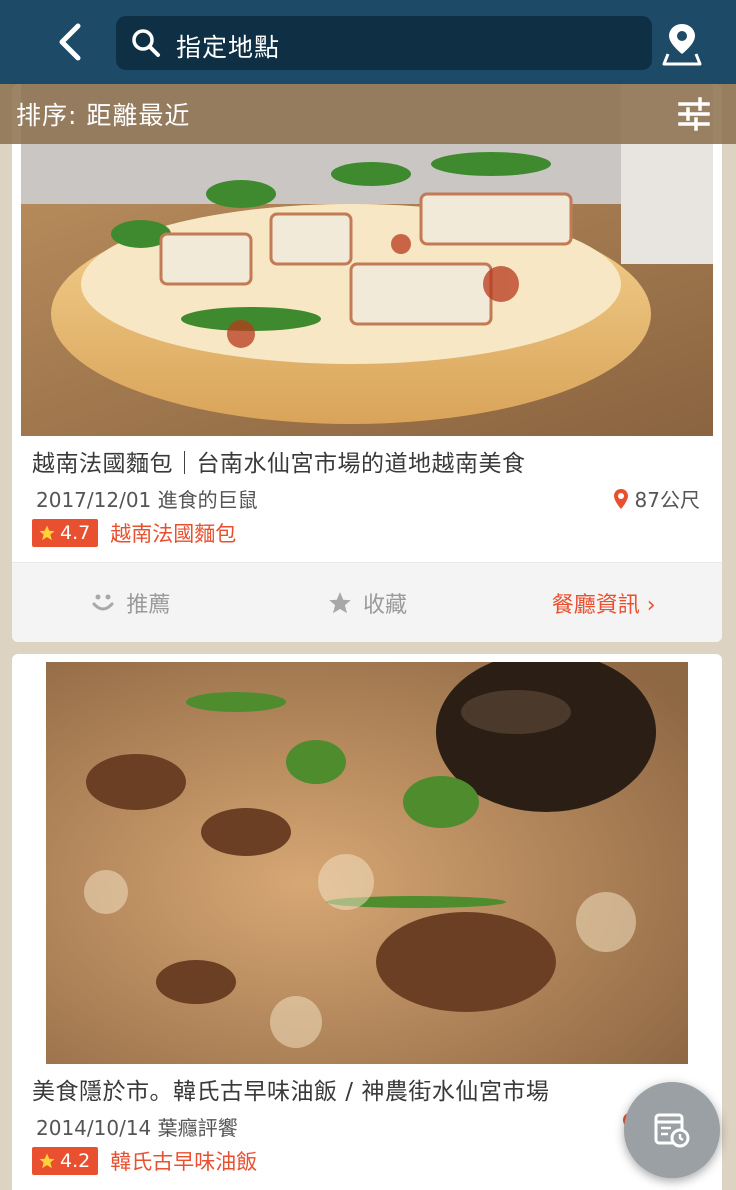  I want to click on rating-badge: 4.2, so click(65, 1161).